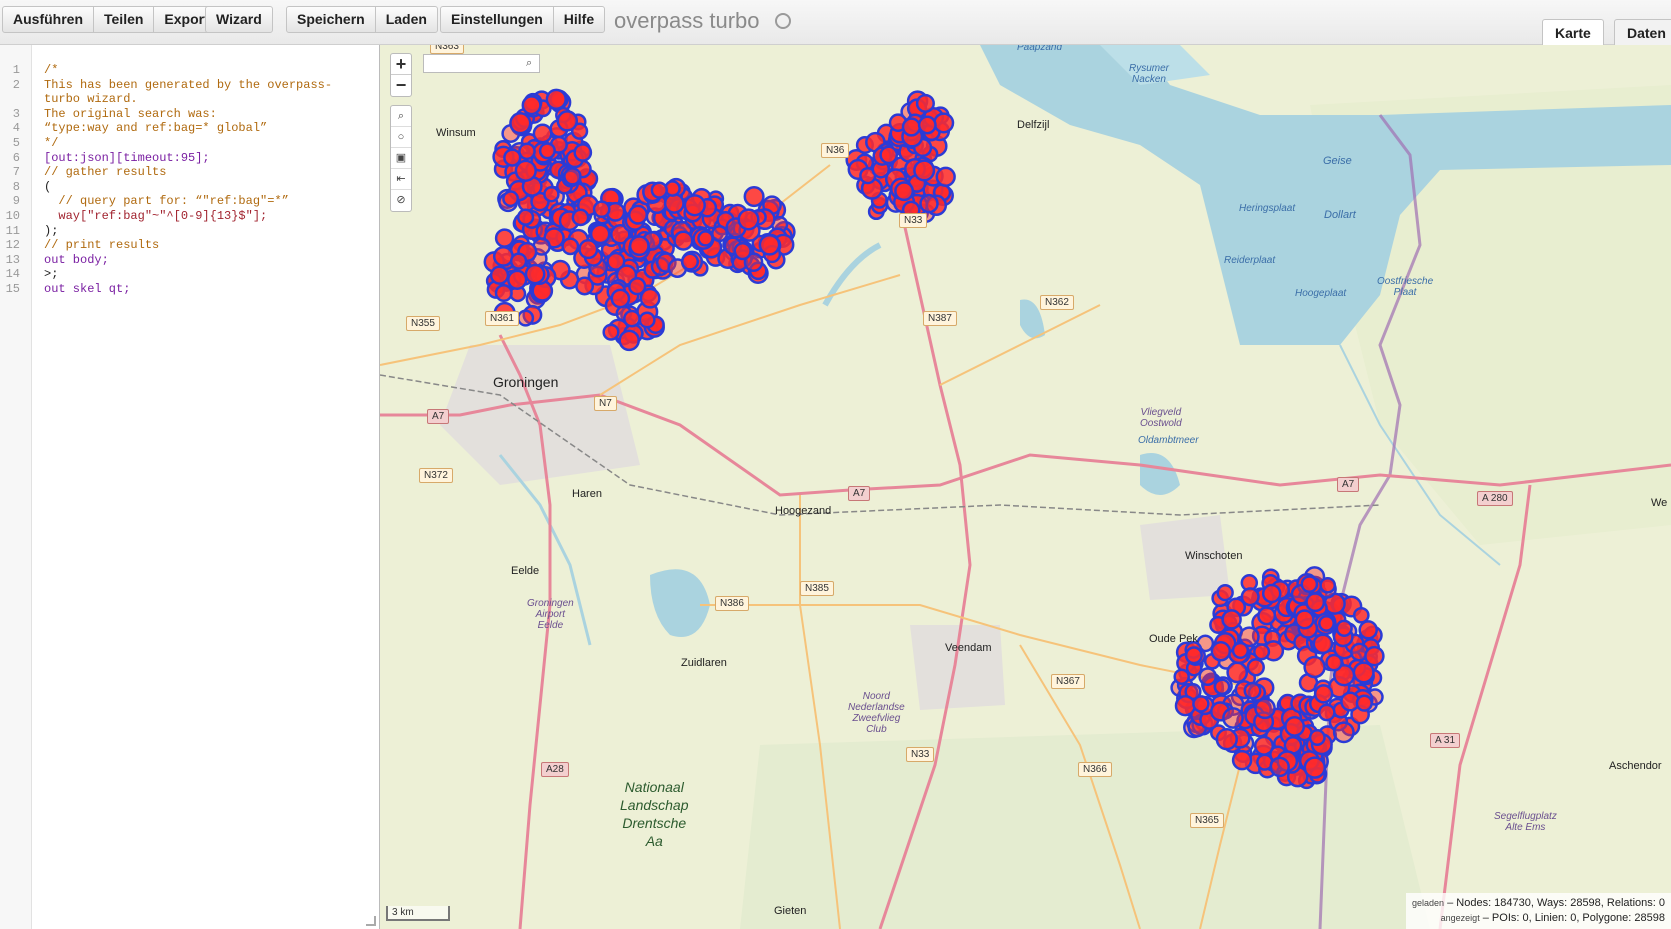 This screenshot has height=929, width=1671. Describe the element at coordinates (48, 19) in the screenshot. I see `run-button: Ausführen` at that location.